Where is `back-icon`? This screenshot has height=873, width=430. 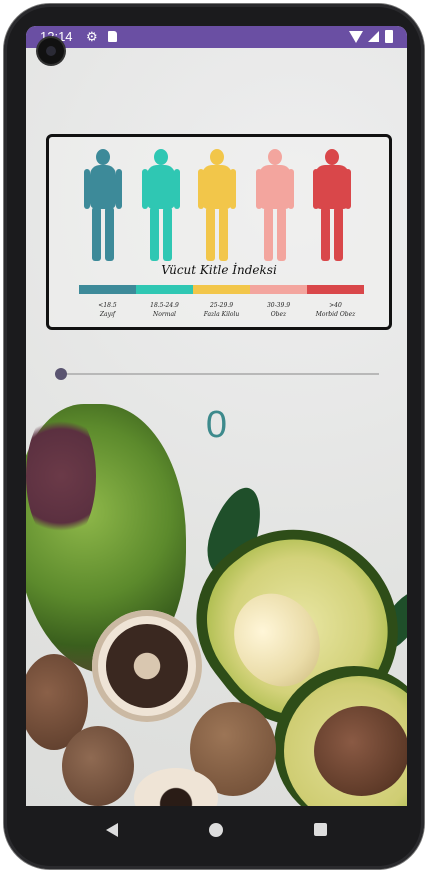 back-icon is located at coordinates (112, 830).